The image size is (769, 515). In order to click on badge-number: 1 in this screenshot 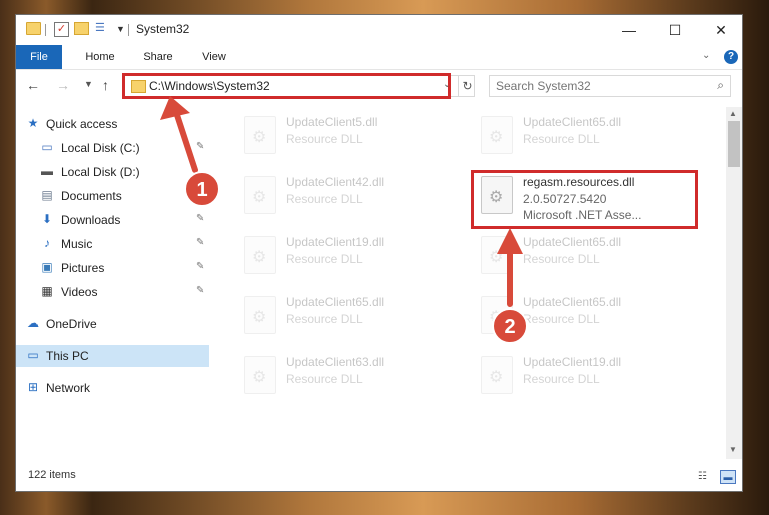, I will do `click(201, 190)`.